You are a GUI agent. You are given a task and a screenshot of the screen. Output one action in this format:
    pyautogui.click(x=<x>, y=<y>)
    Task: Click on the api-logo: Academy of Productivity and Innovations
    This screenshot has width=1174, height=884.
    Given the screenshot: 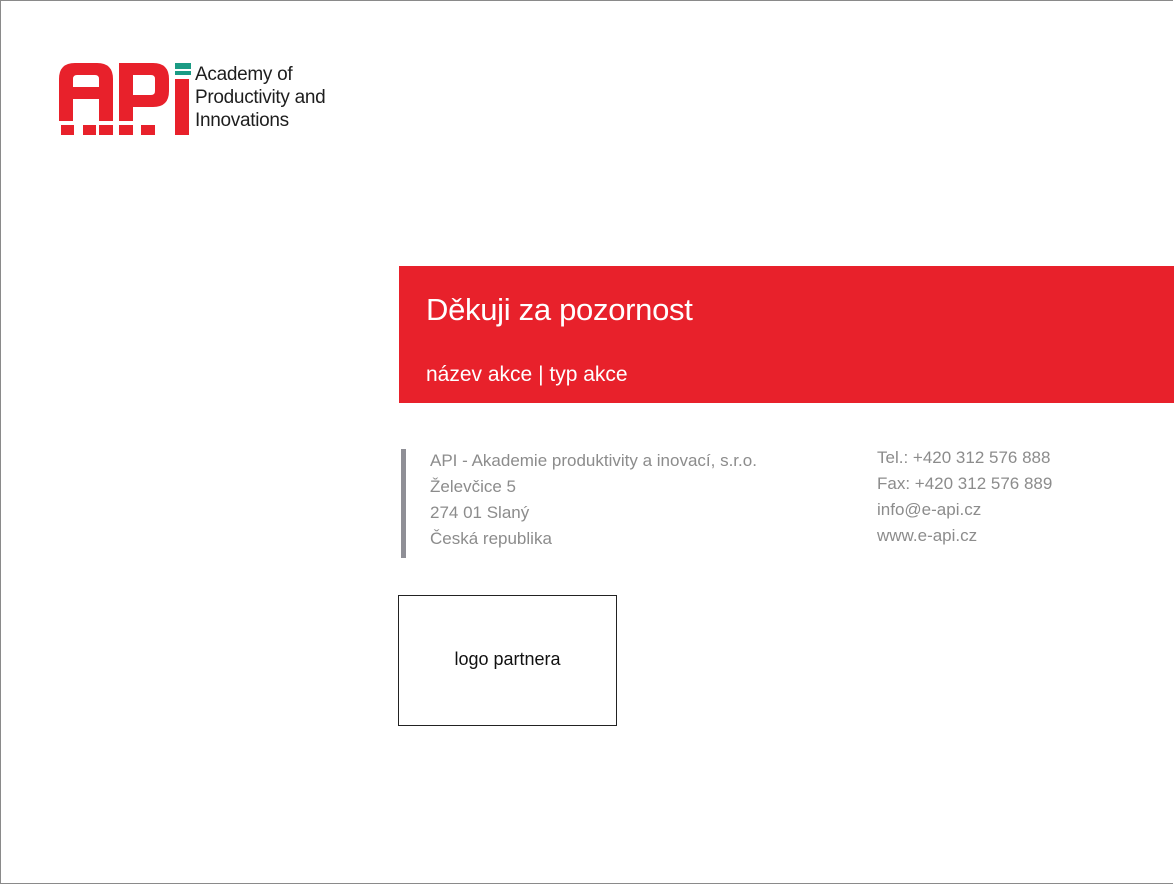 What is the action you would take?
    pyautogui.click(x=209, y=101)
    